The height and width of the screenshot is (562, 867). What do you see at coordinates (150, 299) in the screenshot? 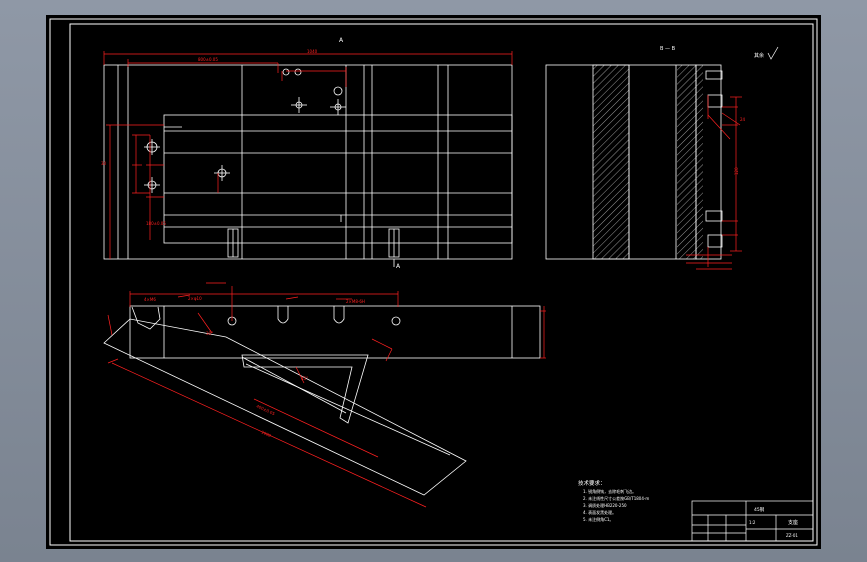
I see `callout-1: 4×M6` at bounding box center [150, 299].